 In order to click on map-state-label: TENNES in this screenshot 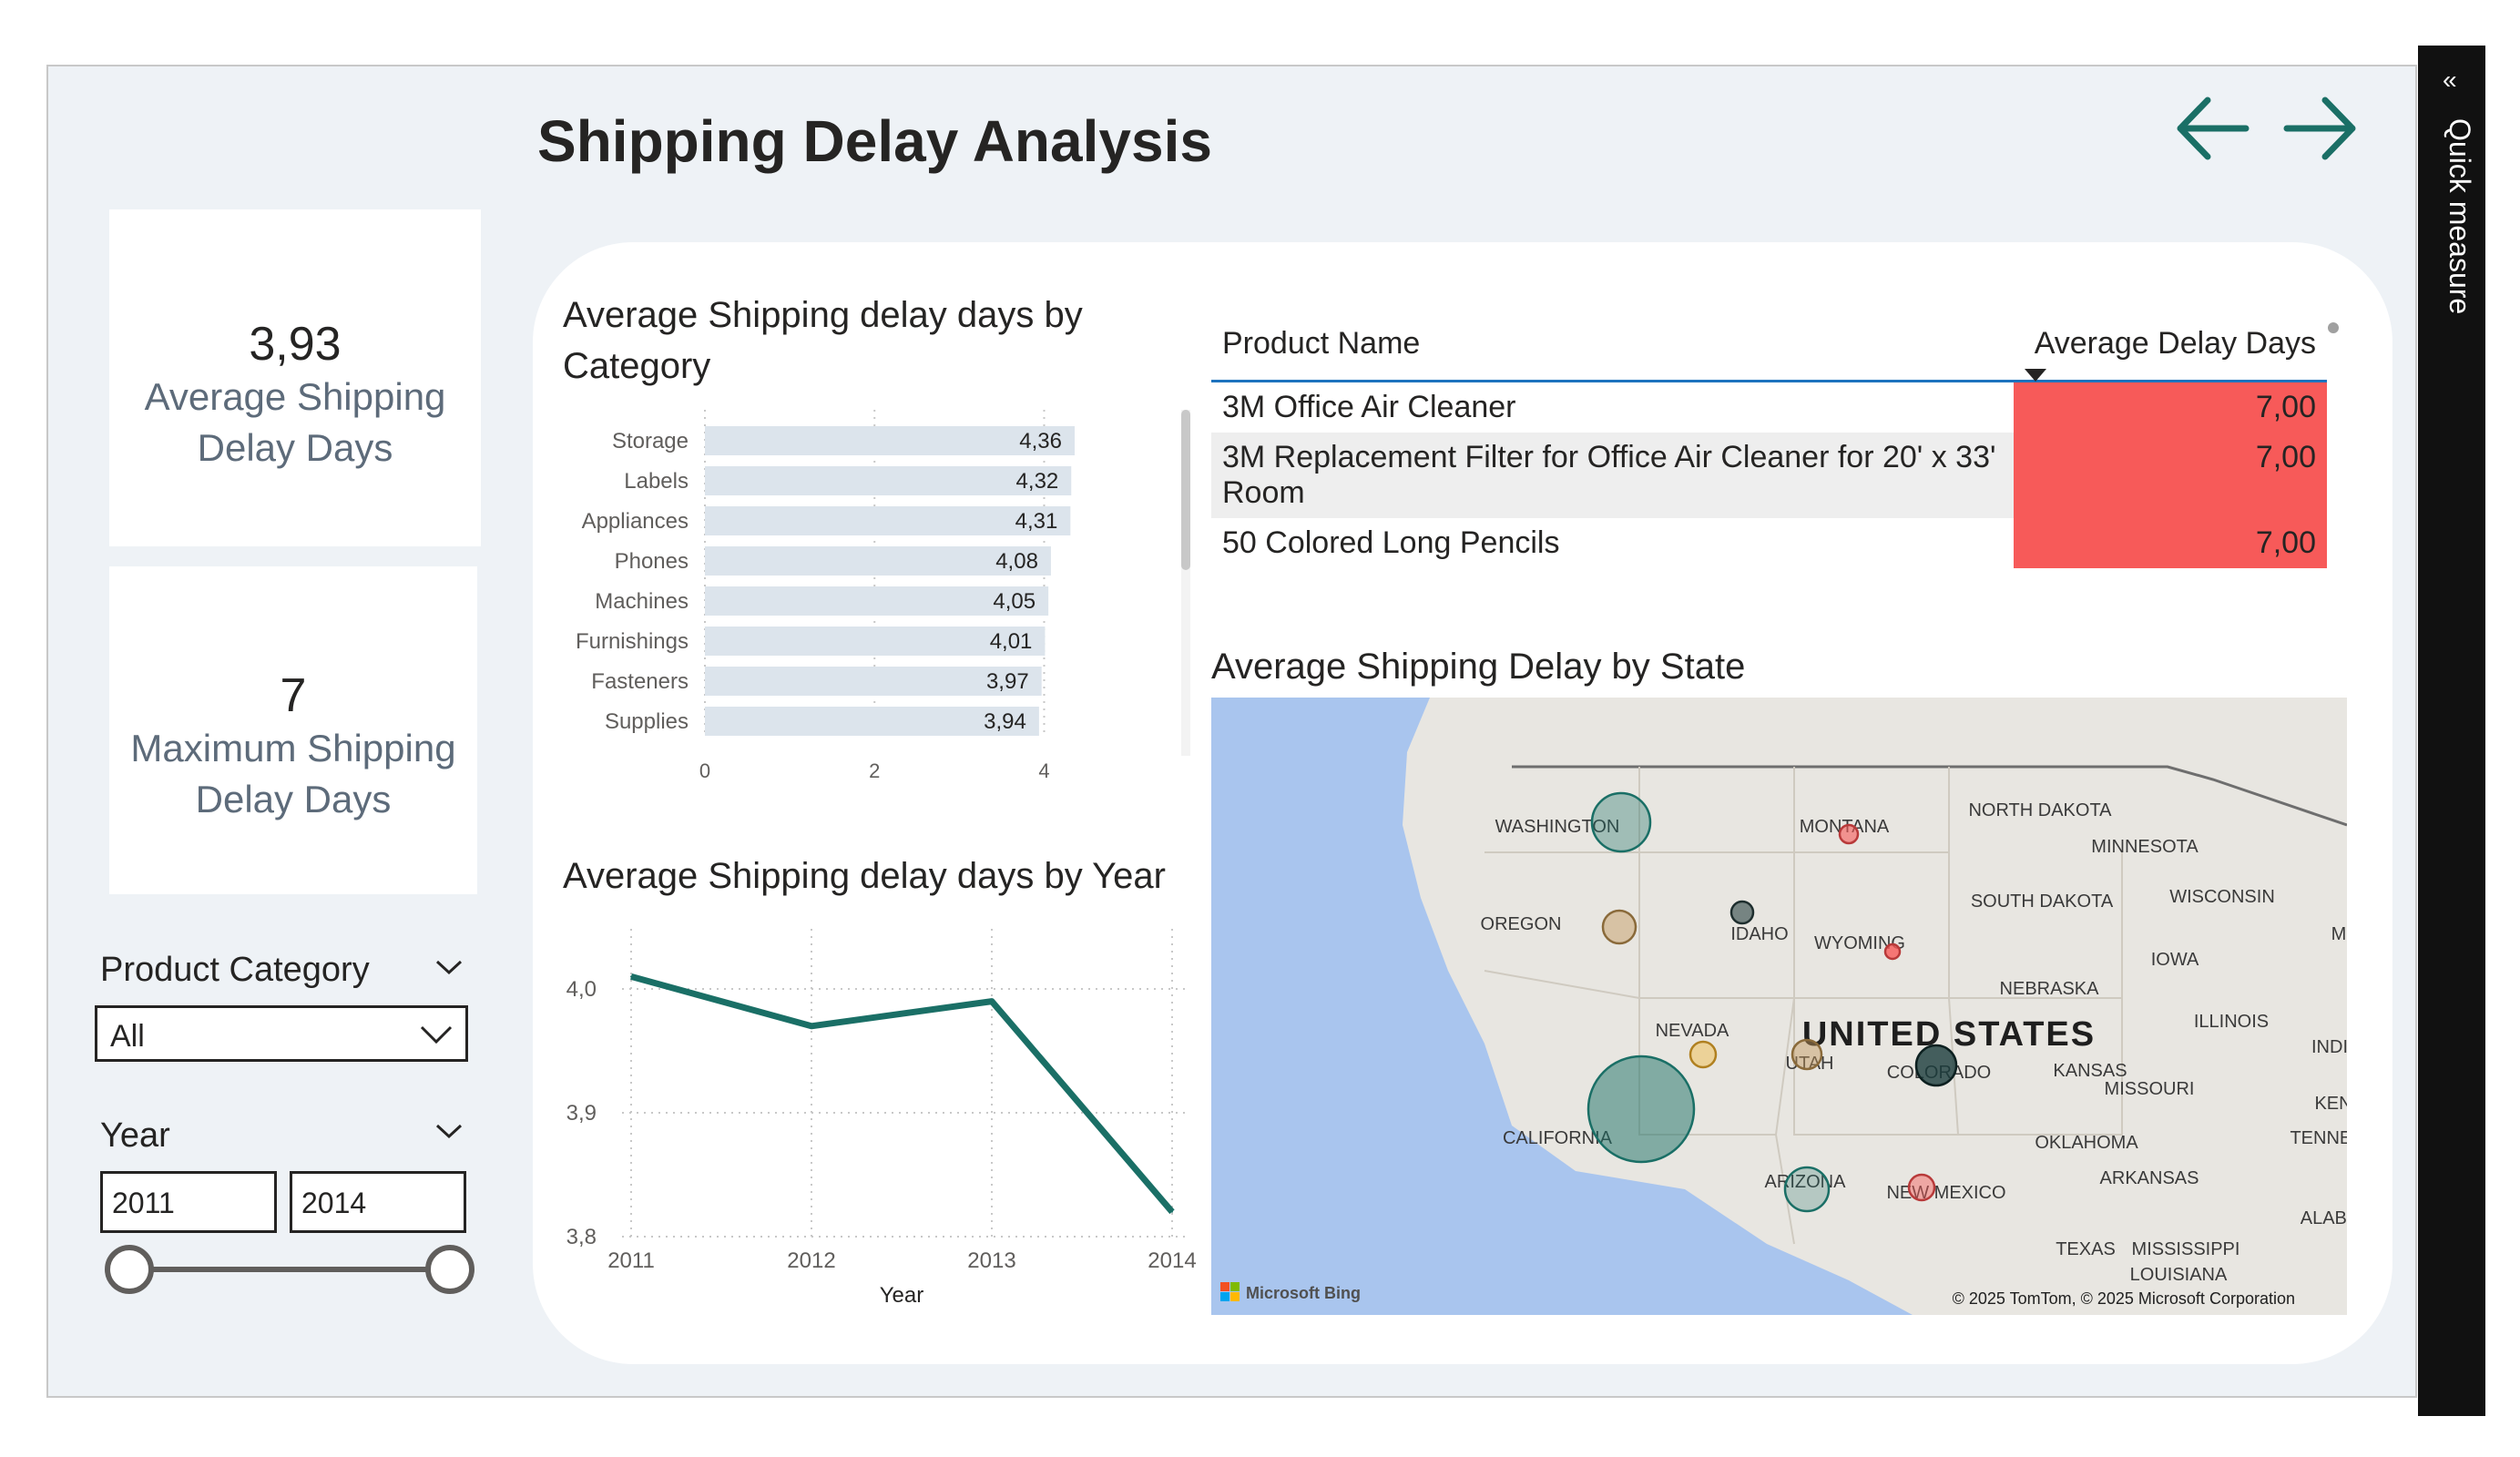, I will do `click(2318, 1138)`.